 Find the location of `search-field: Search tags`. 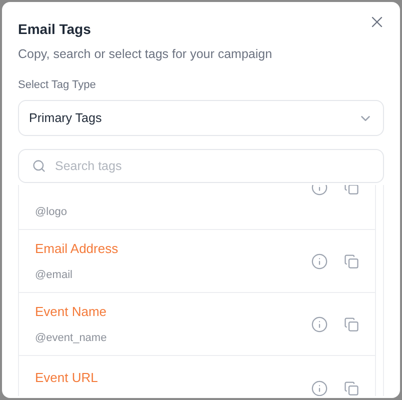

search-field: Search tags is located at coordinates (201, 166).